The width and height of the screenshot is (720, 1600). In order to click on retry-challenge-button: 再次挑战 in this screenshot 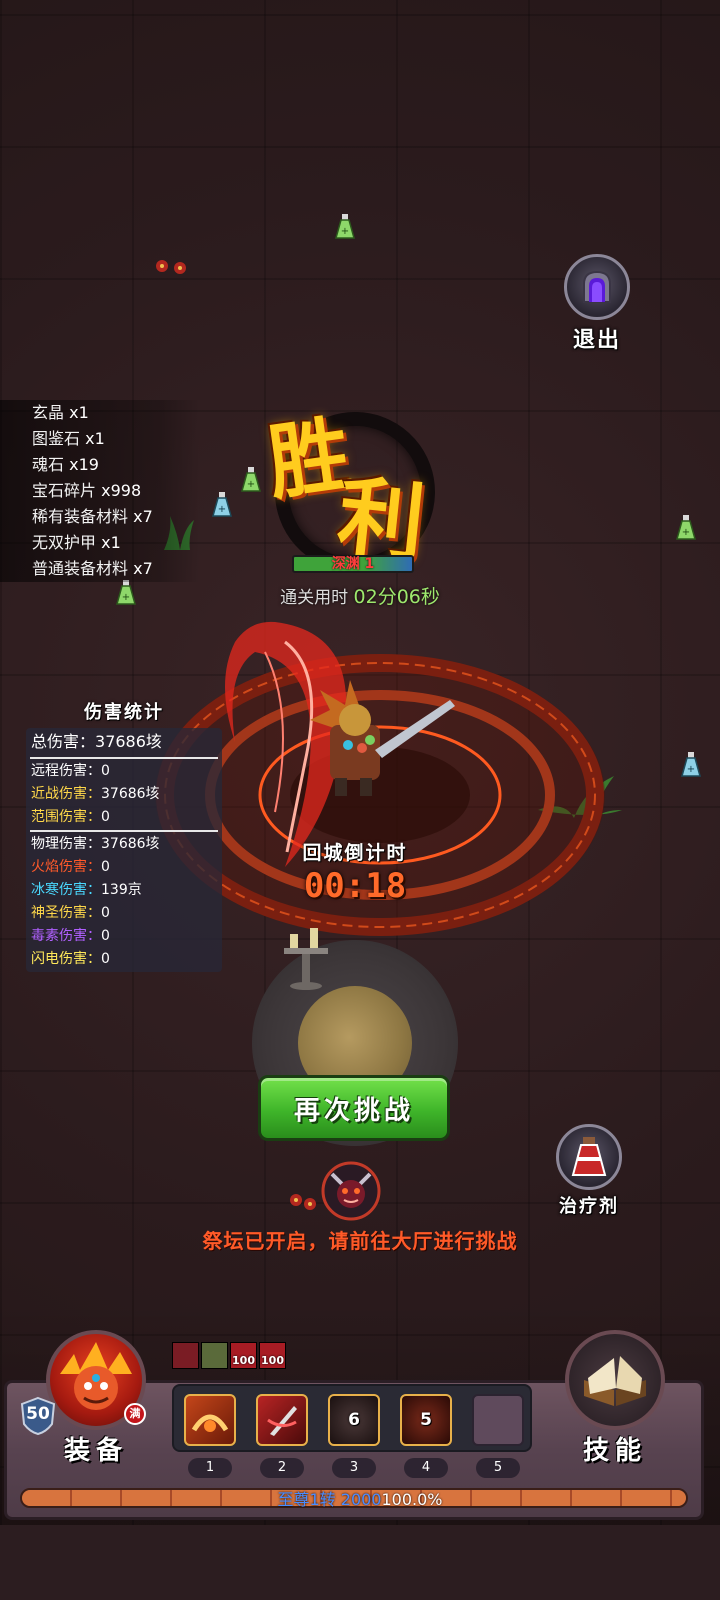, I will do `click(354, 1108)`.